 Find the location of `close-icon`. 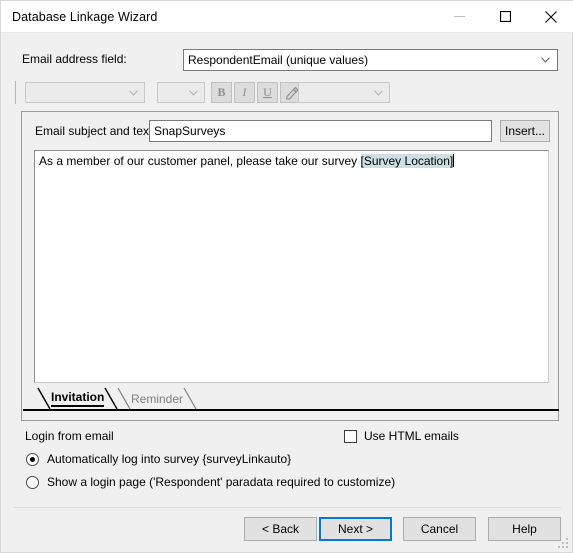

close-icon is located at coordinates (551, 16).